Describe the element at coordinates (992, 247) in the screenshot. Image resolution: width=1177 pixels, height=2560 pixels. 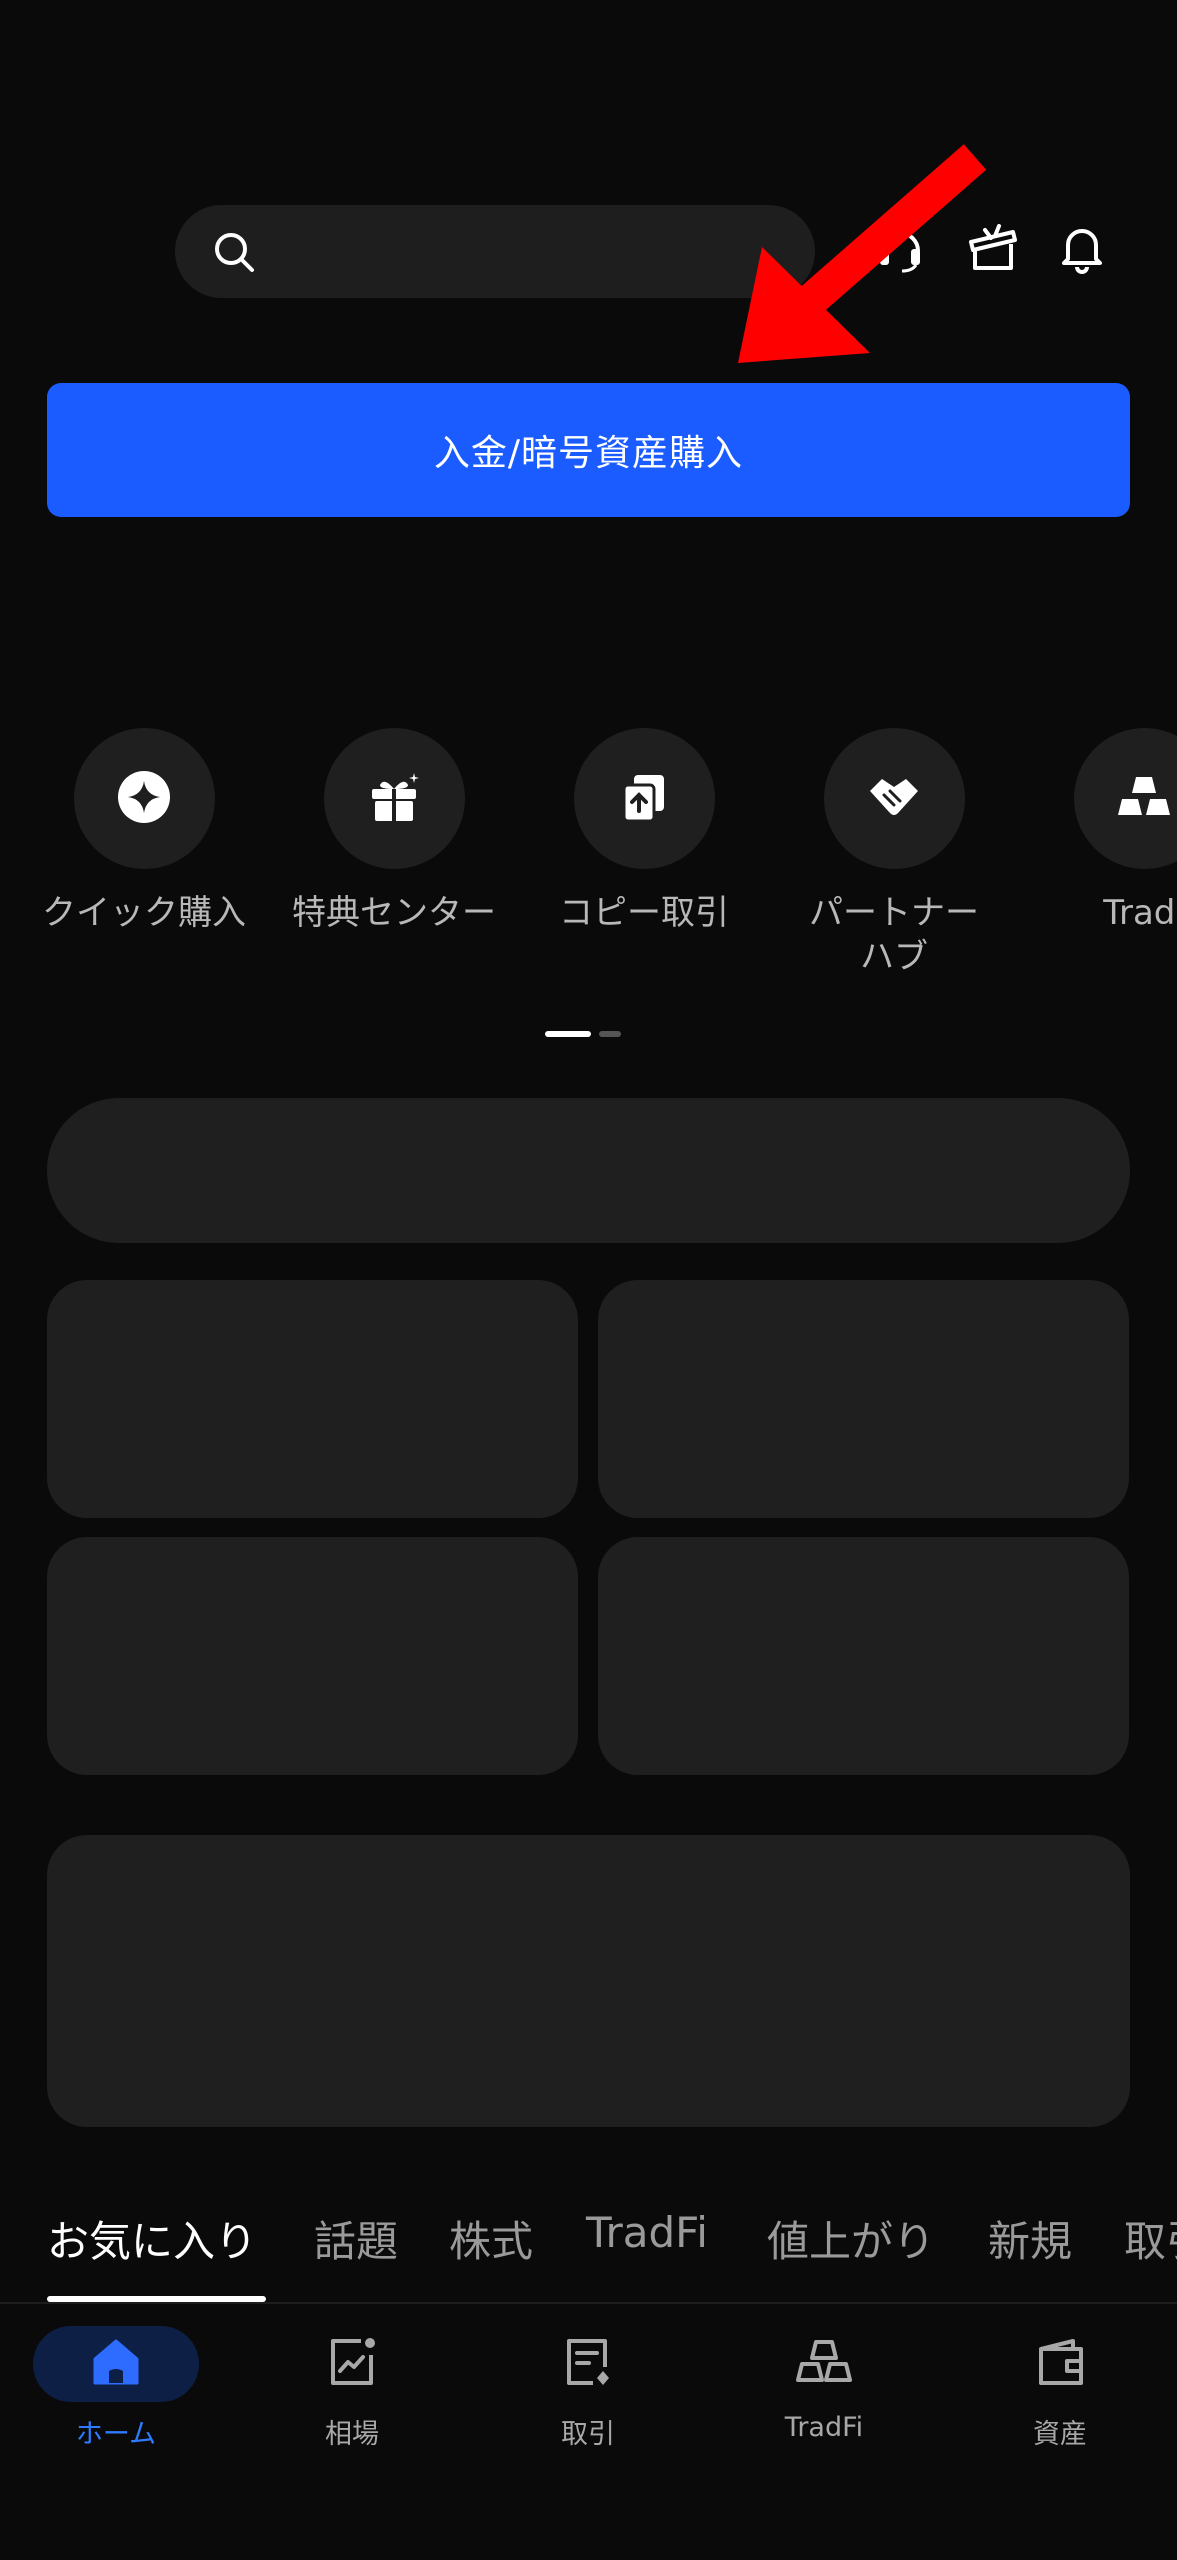
I see `gift-box-icon` at that location.